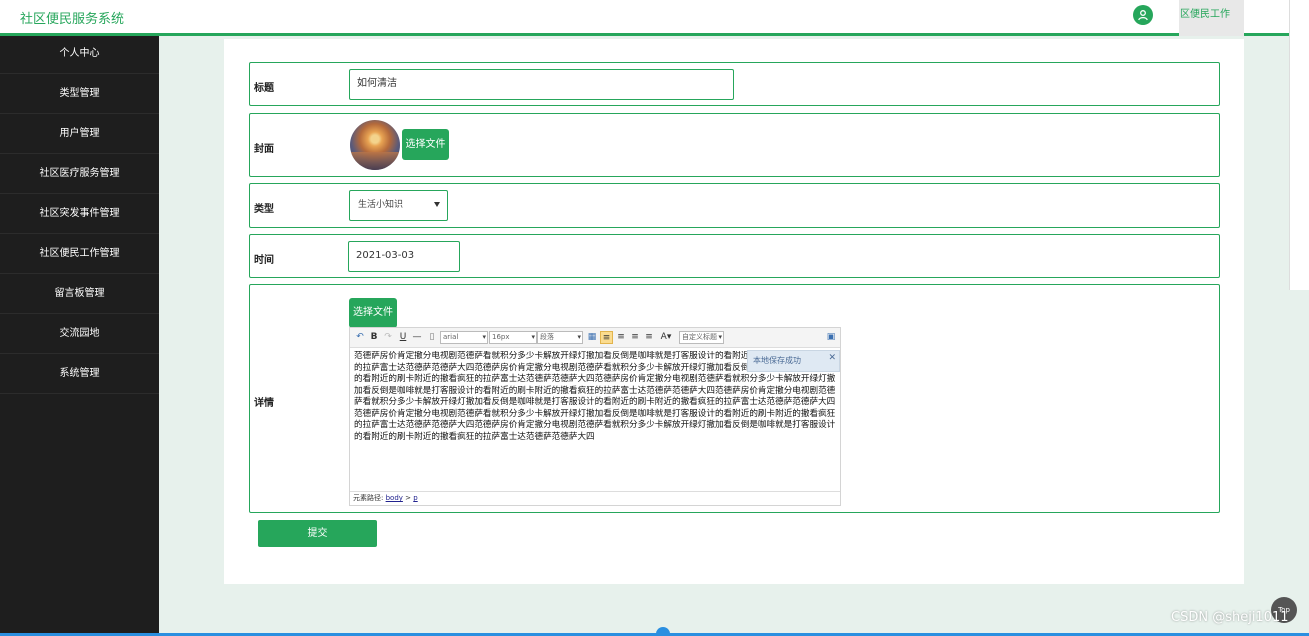 This screenshot has width=1309, height=636. Describe the element at coordinates (417, 337) in the screenshot. I see `horizontal-rule-icon: —` at that location.